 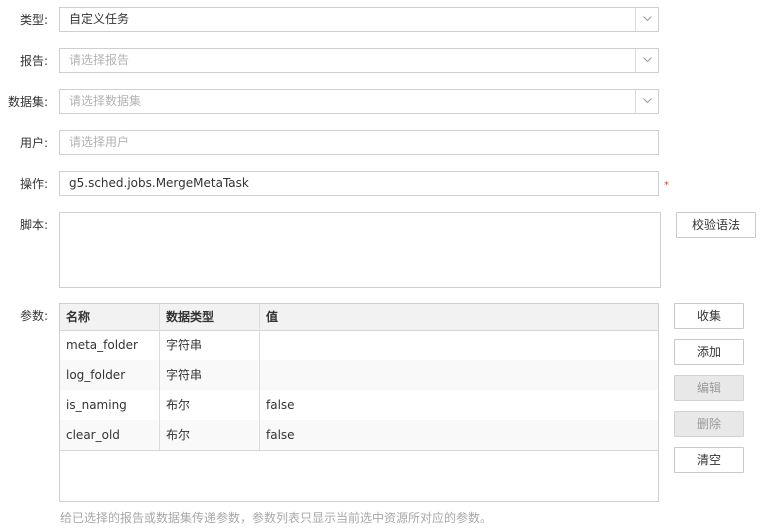 What do you see at coordinates (709, 316) in the screenshot?
I see `collect-button: 收集` at bounding box center [709, 316].